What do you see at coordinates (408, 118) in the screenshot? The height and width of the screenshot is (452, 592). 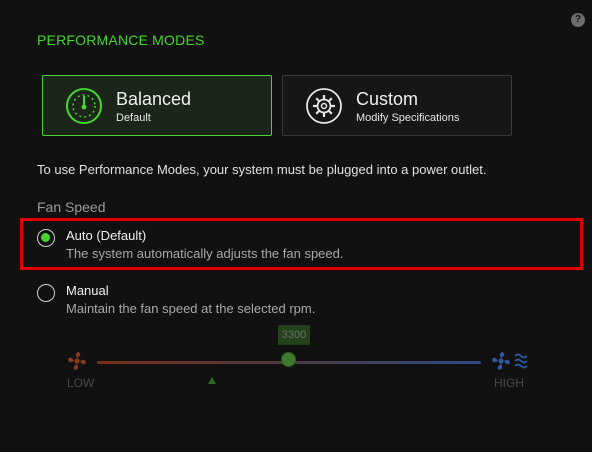 I see `mode-subtitle: Modify Specifications` at bounding box center [408, 118].